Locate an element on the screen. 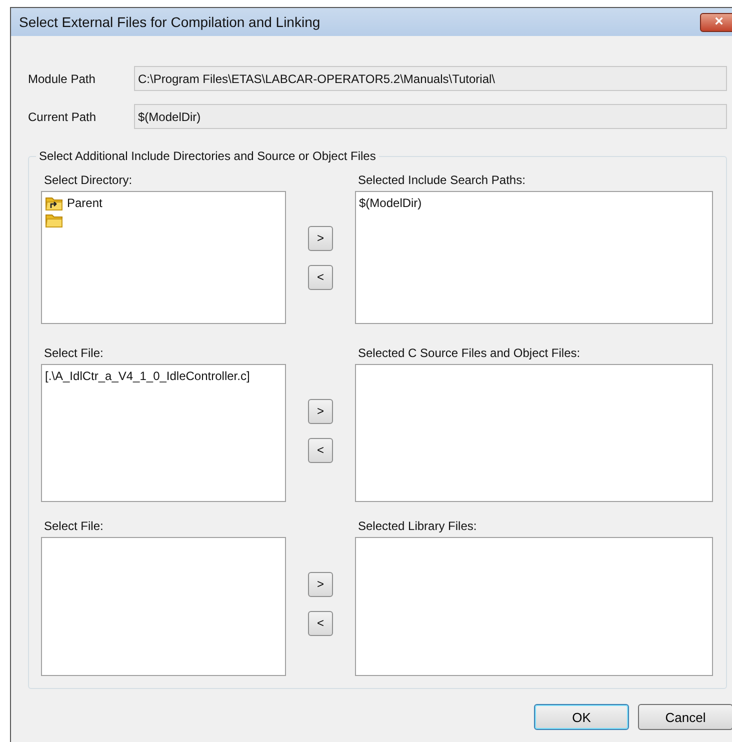  file-list: Parent is located at coordinates (163, 257).